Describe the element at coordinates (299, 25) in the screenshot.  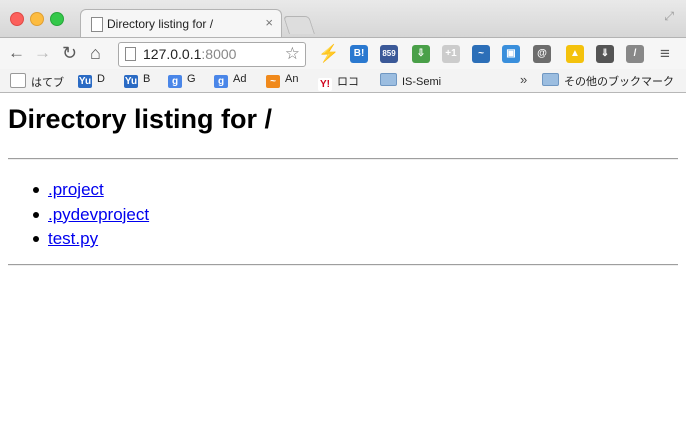
I see `new-tab-button` at that location.